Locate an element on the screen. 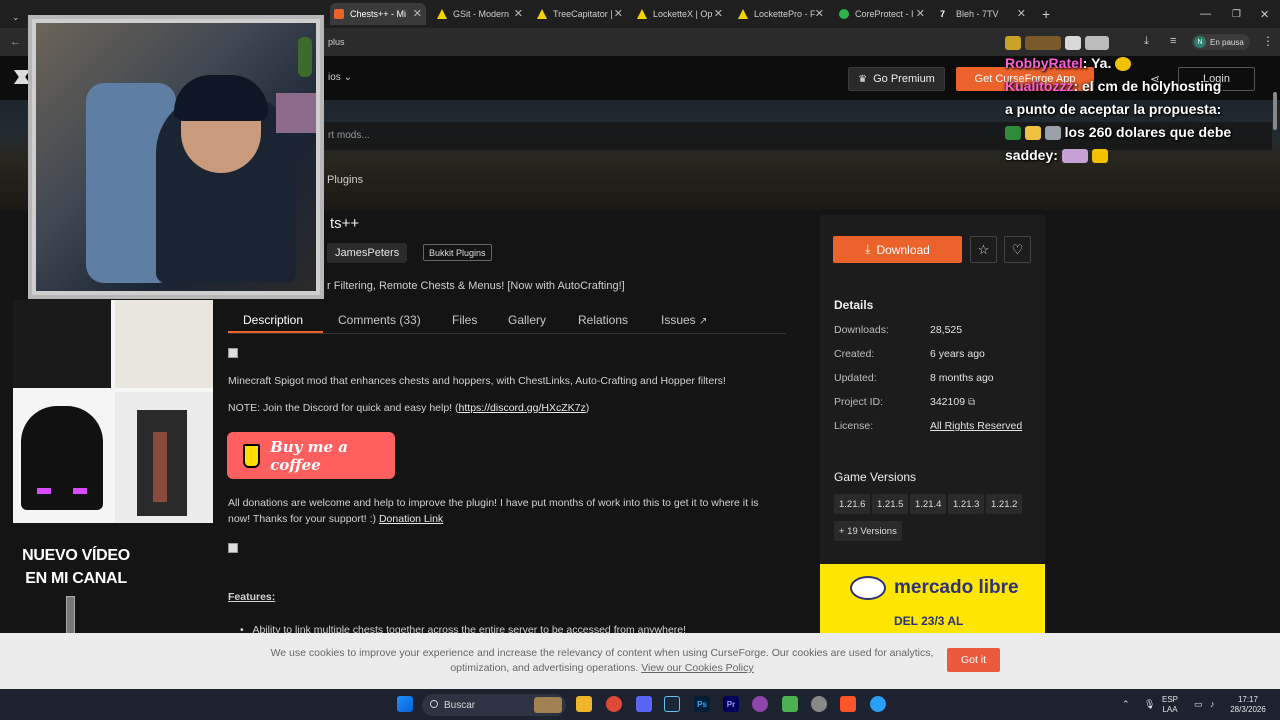 Image resolution: width=1280 pixels, height=720 pixels. promo-line: EN MI CANAL is located at coordinates (76, 578).